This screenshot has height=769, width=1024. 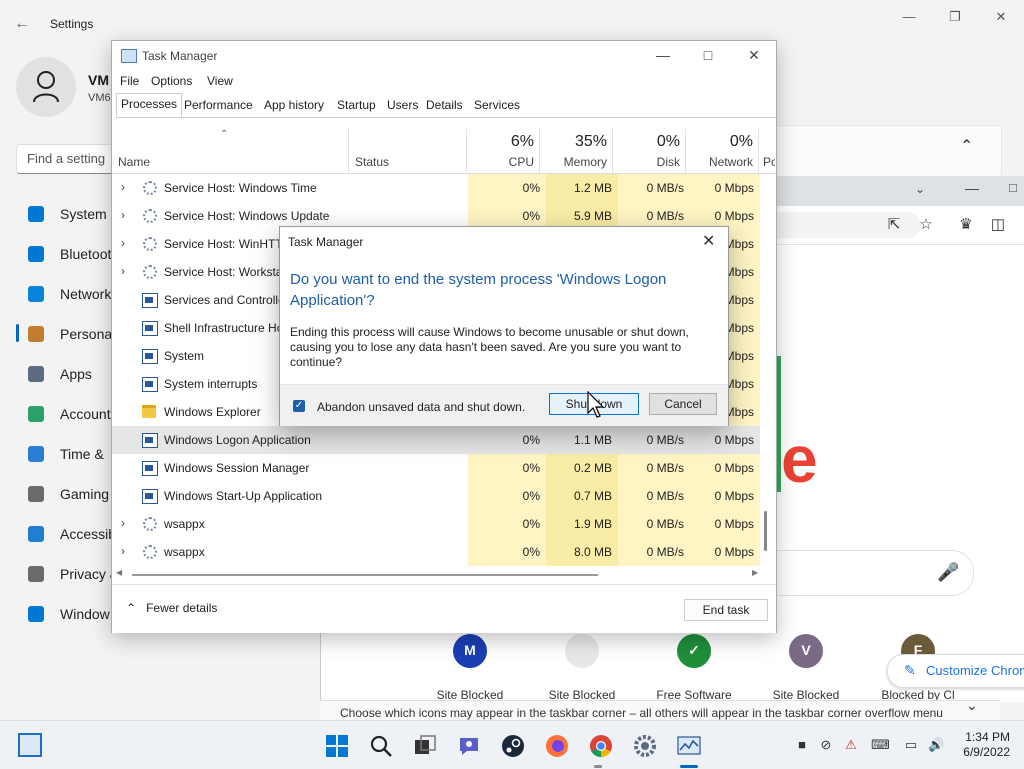 I want to click on menu-view: View, so click(x=220, y=81).